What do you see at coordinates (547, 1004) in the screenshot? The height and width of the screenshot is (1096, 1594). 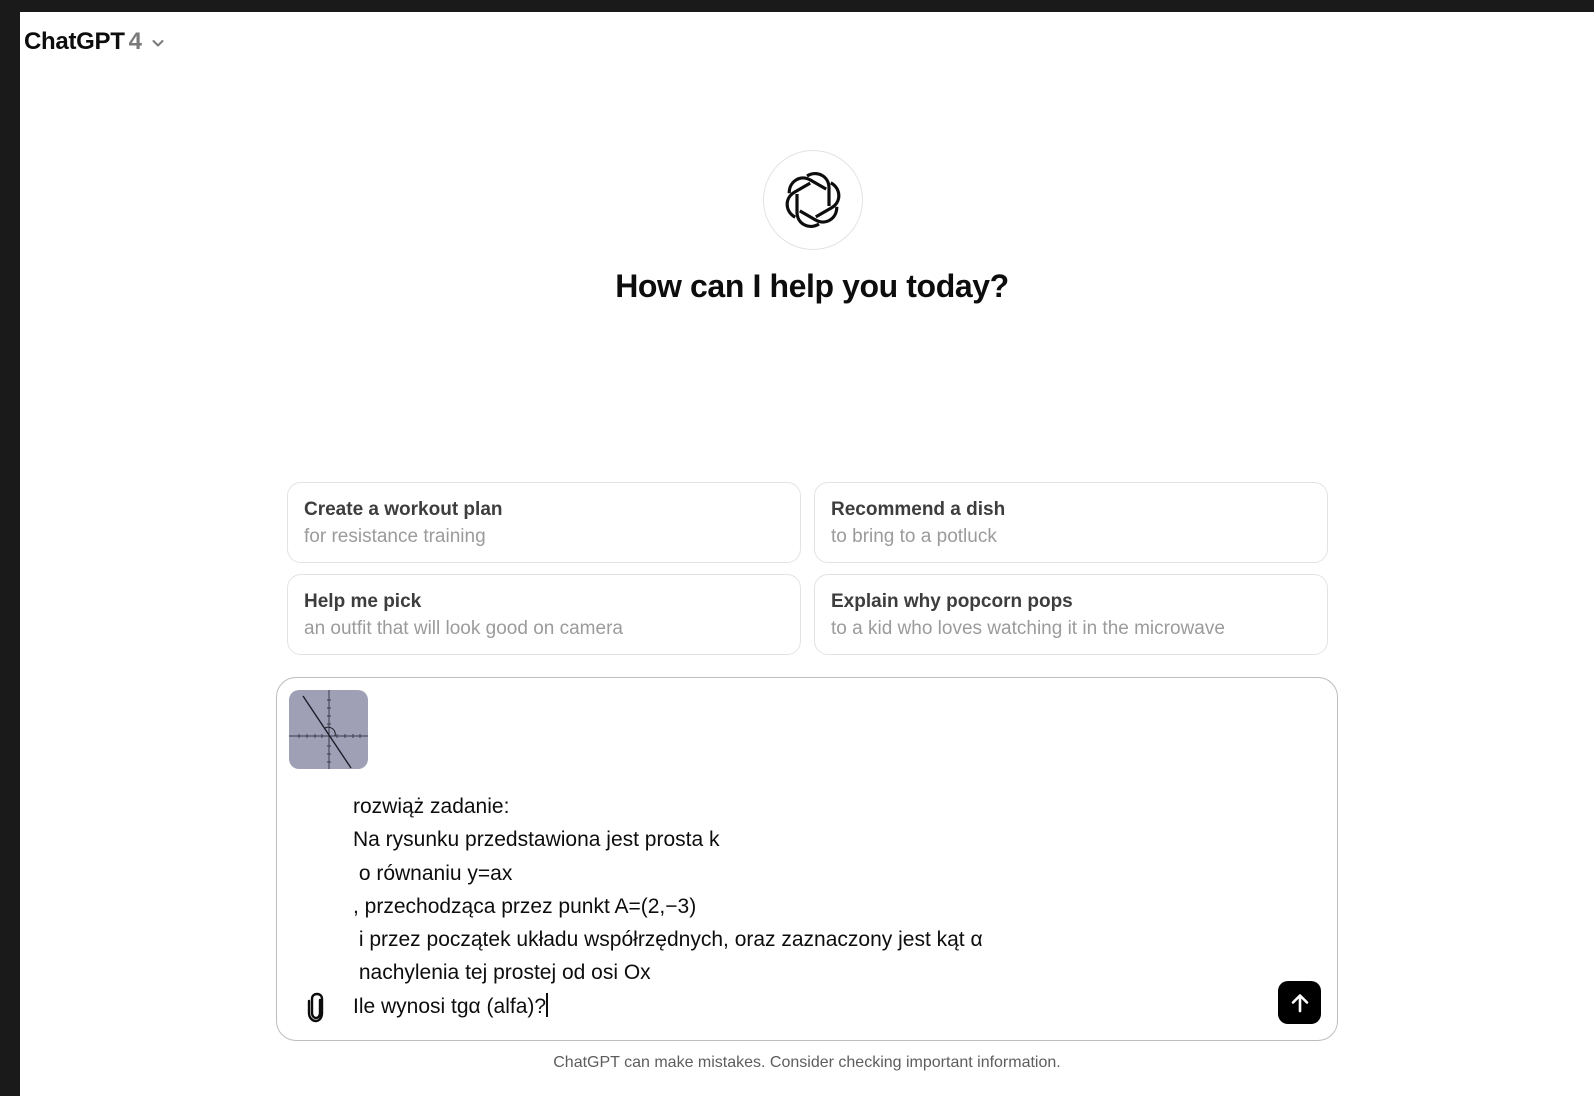 I see `text-caret` at bounding box center [547, 1004].